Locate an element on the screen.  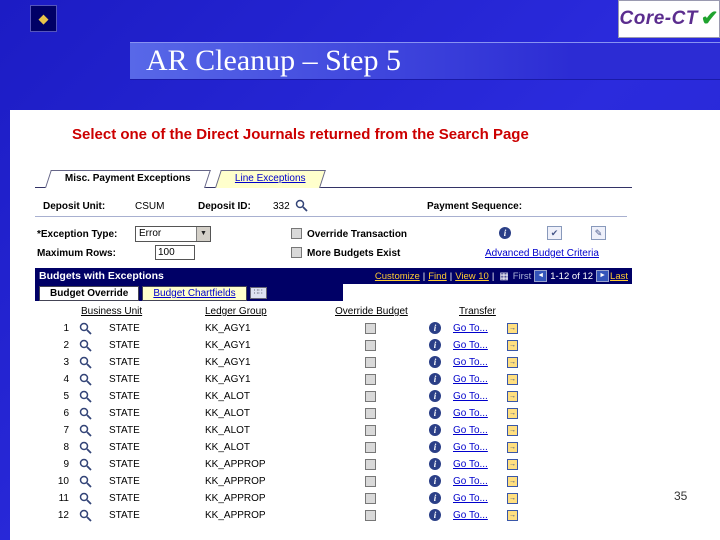
row-number: 8 is located at coordinates (66, 447).